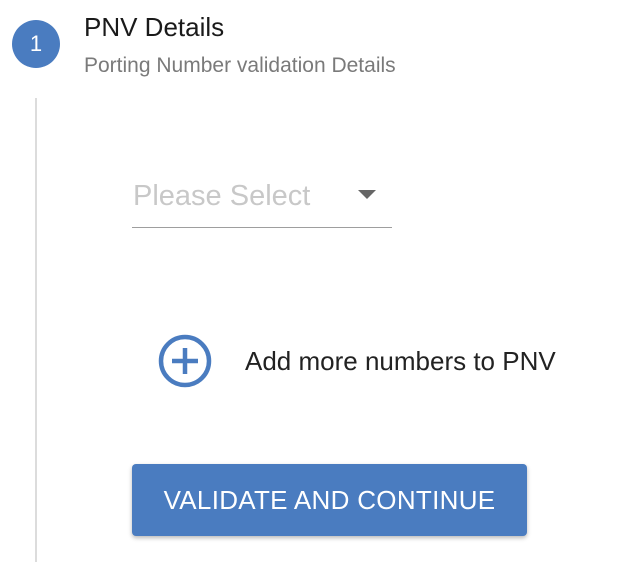 The image size is (620, 562). I want to click on add-more-numbers-label: Add more numbers to PNV, so click(400, 361).